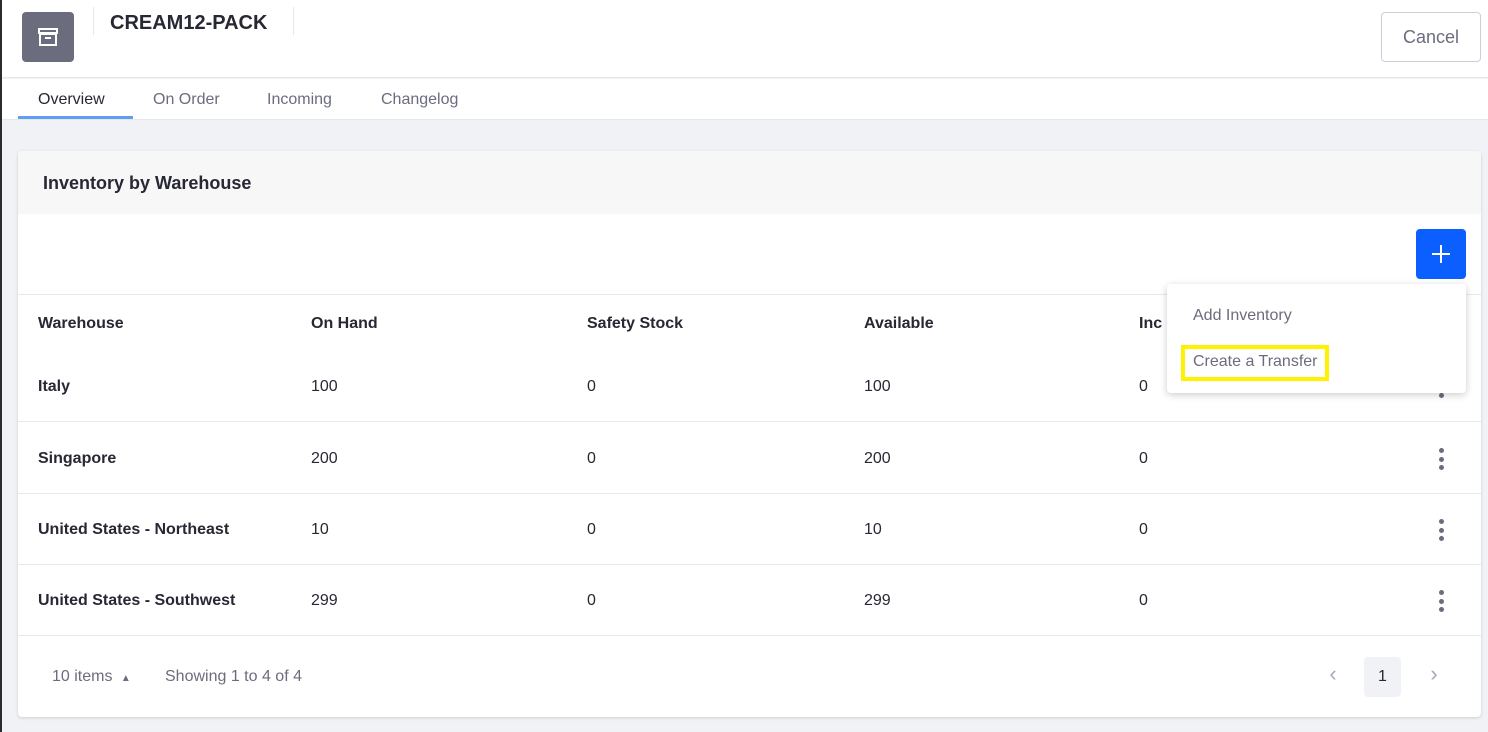 This screenshot has height=732, width=1488. I want to click on card-title: Inventory by Warehouse, so click(147, 183).